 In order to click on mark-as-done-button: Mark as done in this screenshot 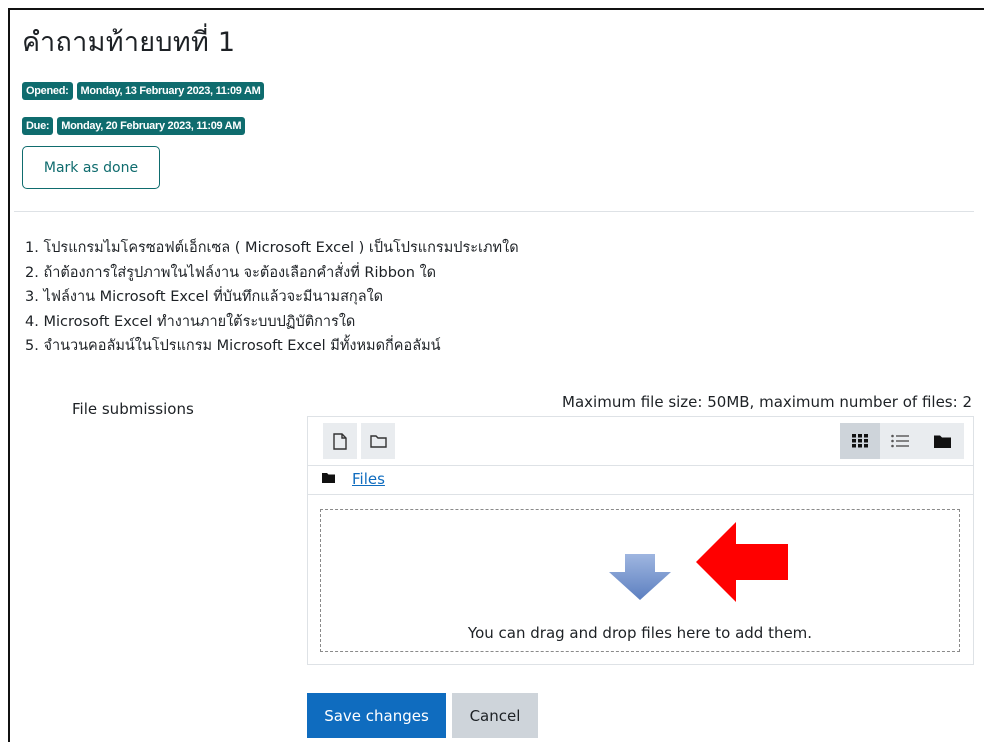, I will do `click(91, 167)`.